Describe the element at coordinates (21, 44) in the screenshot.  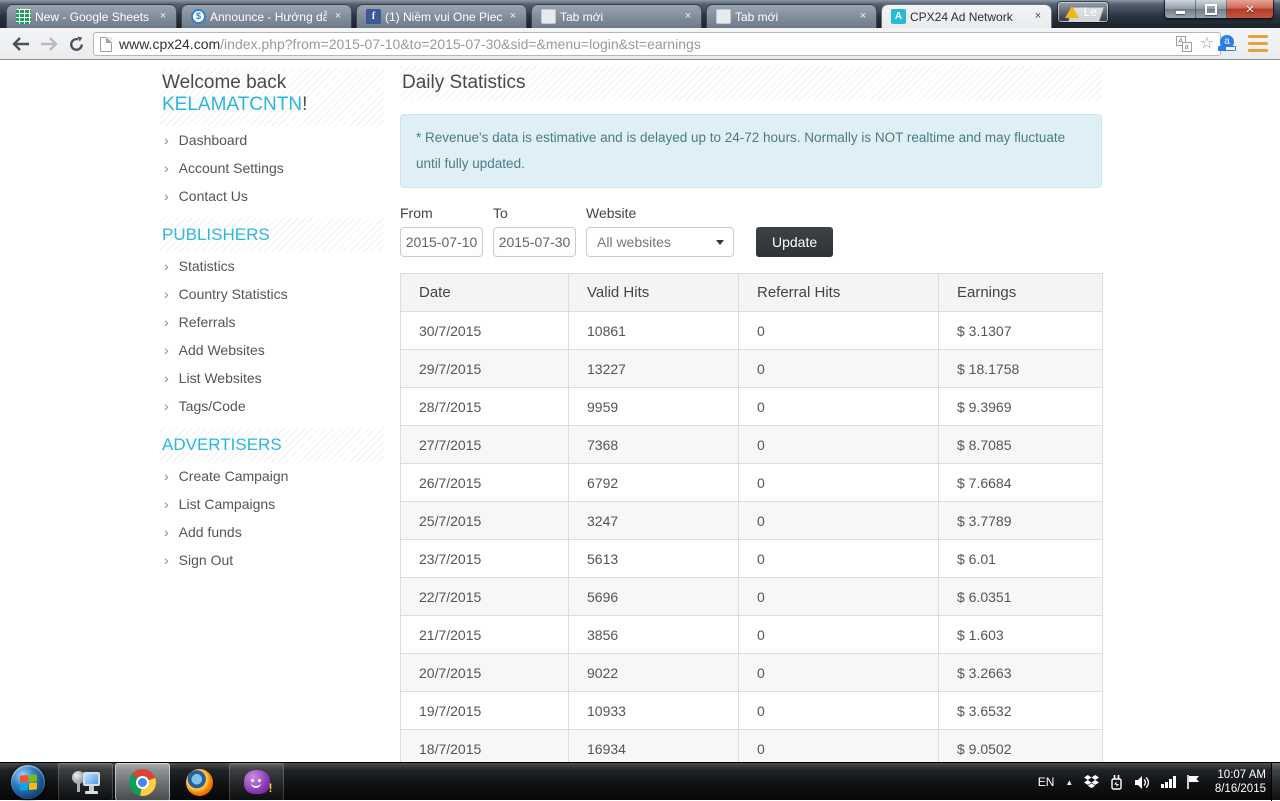
I see `back-button` at that location.